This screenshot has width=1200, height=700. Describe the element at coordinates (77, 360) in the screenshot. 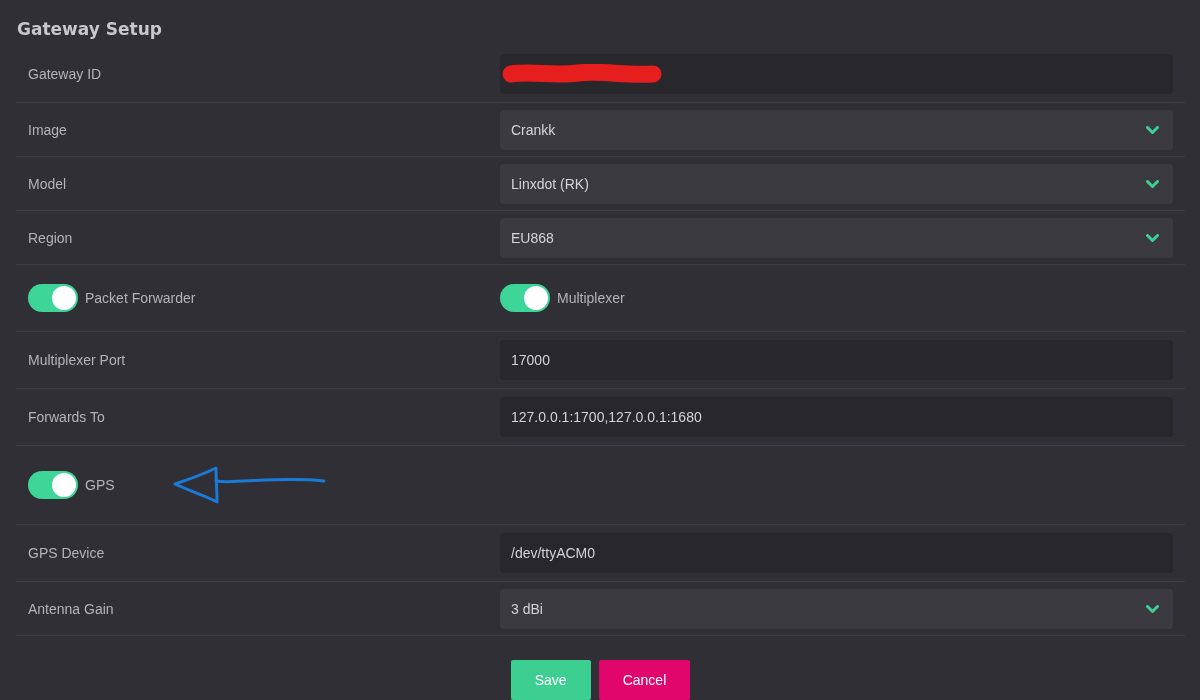

I see `field-label: Multiplexer Port` at that location.